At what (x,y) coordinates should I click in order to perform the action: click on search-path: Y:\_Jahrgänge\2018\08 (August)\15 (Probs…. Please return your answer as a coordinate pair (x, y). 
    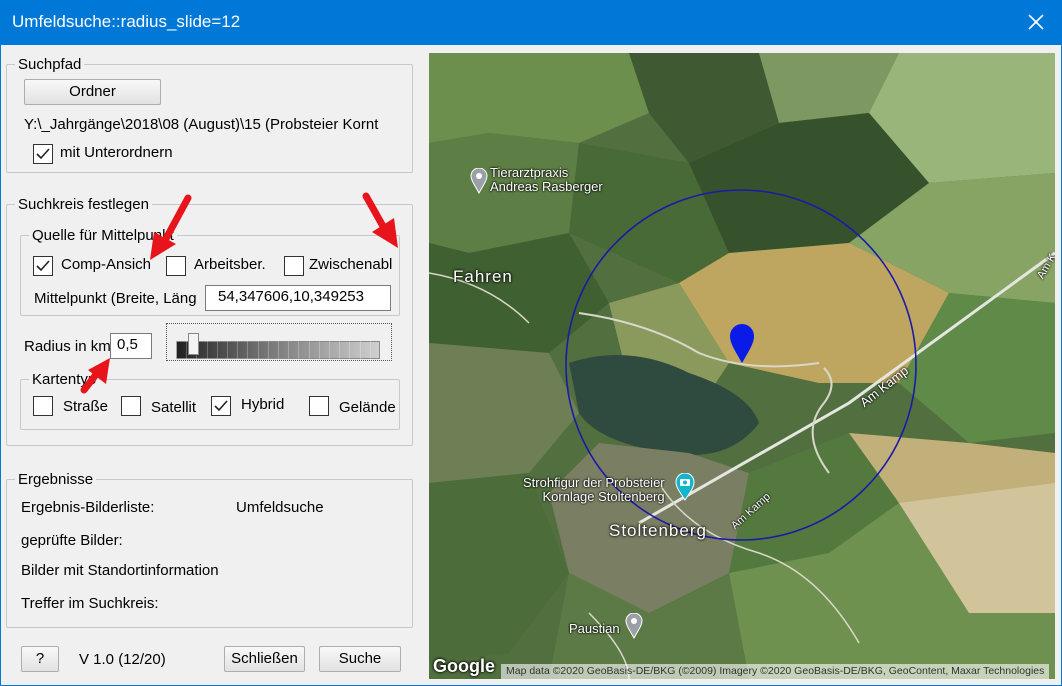
    Looking at the image, I should click on (201, 124).